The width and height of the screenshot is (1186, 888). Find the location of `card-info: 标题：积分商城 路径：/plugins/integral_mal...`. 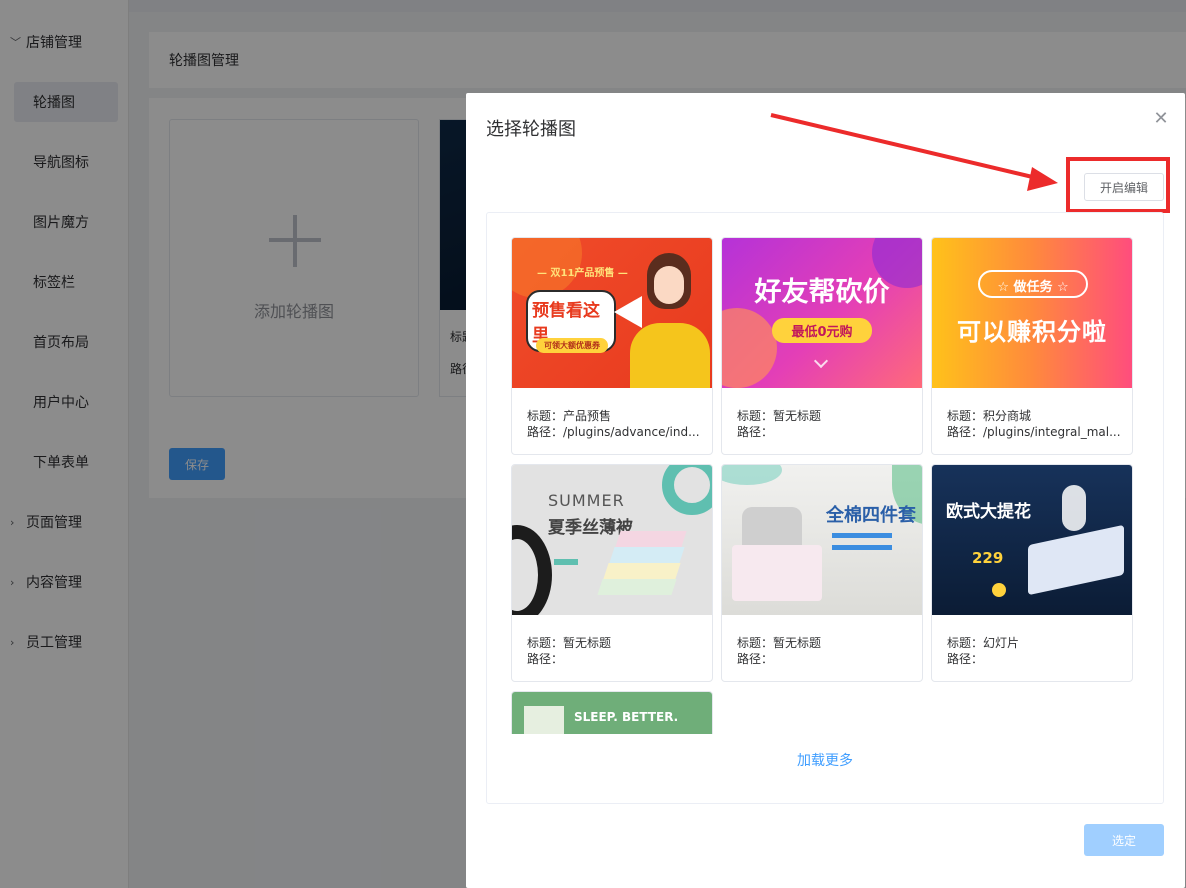

card-info: 标题：积分商城 路径：/plugins/integral_mal... is located at coordinates (1034, 424).